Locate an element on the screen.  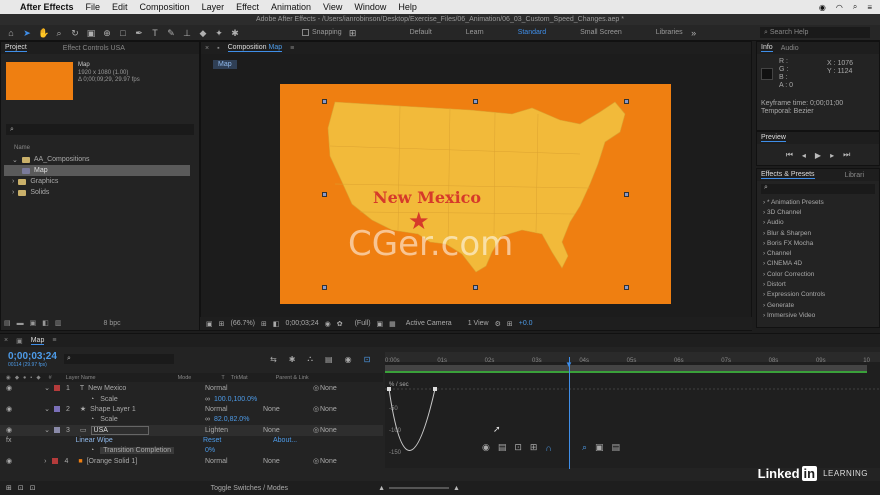
link-icon: ∞ is located at coordinates (207, 399).